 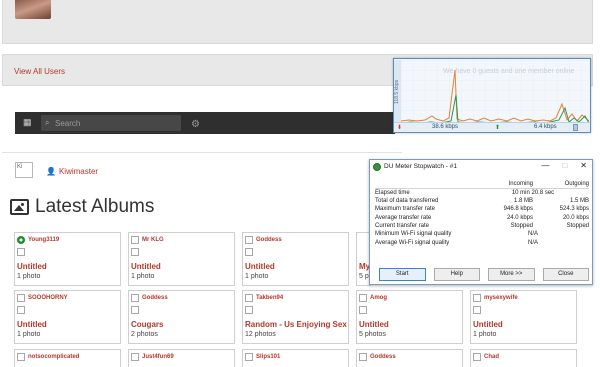 I want to click on album-card-header: mysexywife, so click(x=495, y=298).